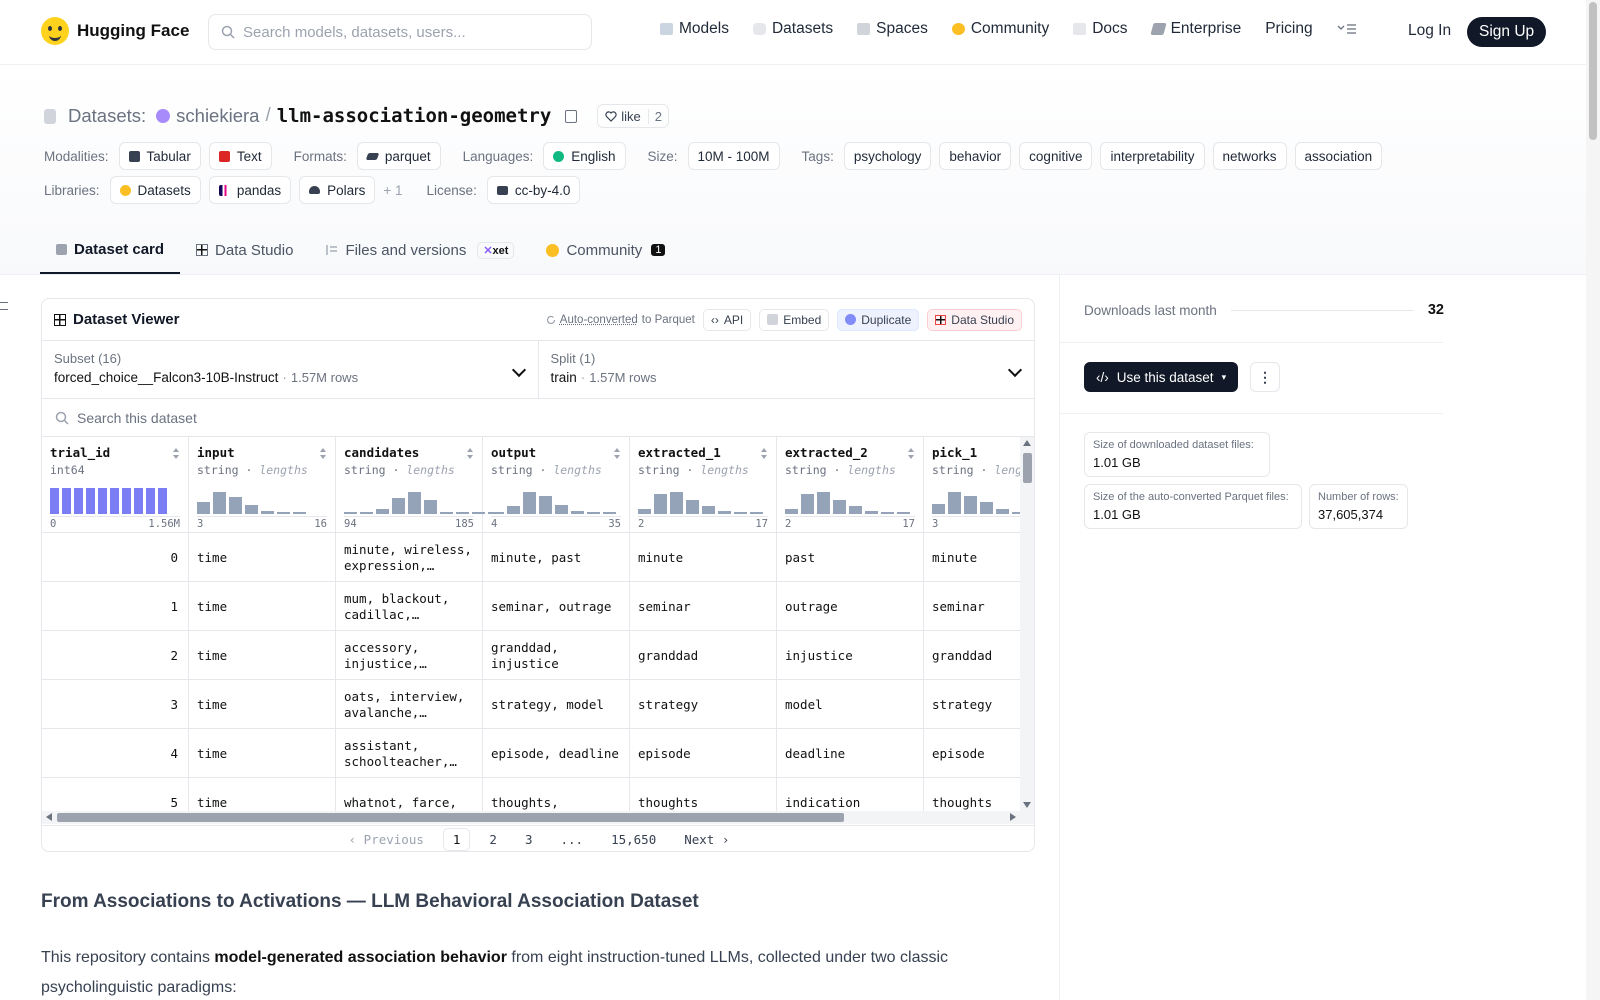 The height and width of the screenshot is (1000, 1600). What do you see at coordinates (556, 557) in the screenshot?
I see `table-cell-output: minute, past` at bounding box center [556, 557].